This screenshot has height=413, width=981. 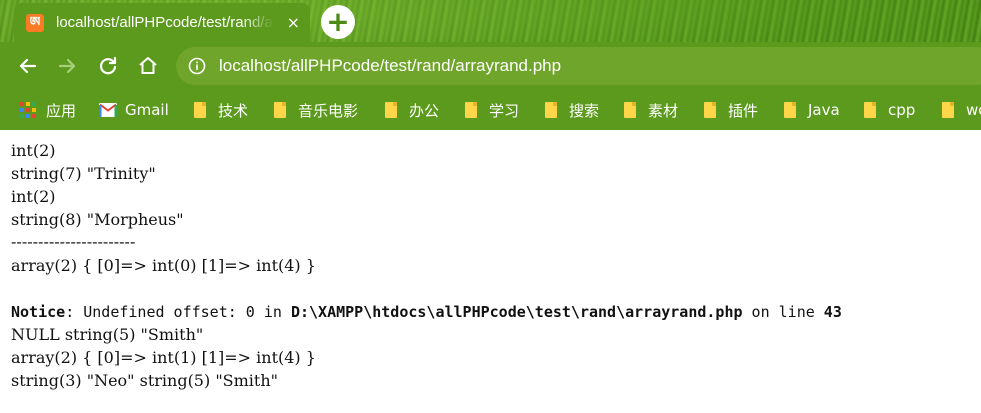 I want to click on bookmark-label: 应用, so click(x=61, y=110).